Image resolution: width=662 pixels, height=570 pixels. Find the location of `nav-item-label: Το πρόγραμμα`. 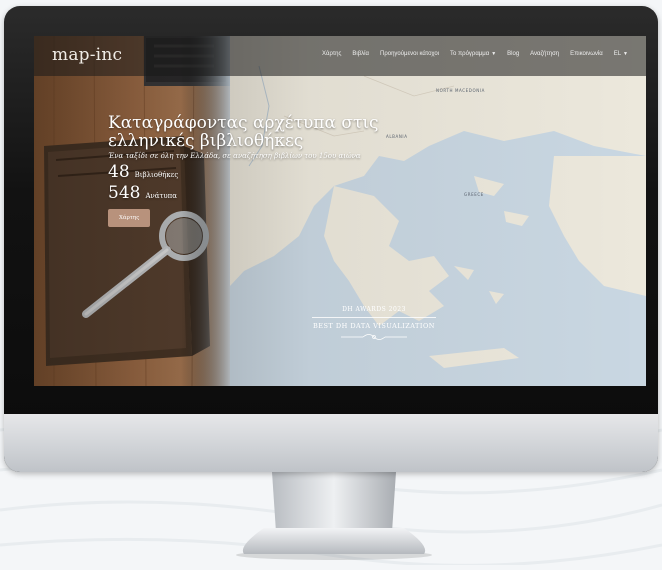

nav-item-label: Το πρόγραμμα is located at coordinates (470, 54).